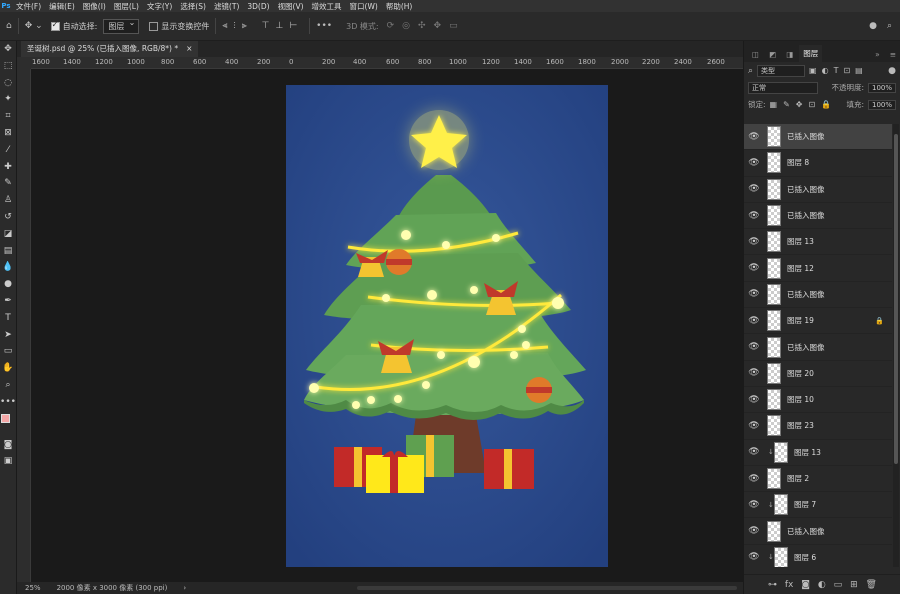 The width and height of the screenshot is (900, 594). I want to click on screen-mode-icon: ▣, so click(8, 461).